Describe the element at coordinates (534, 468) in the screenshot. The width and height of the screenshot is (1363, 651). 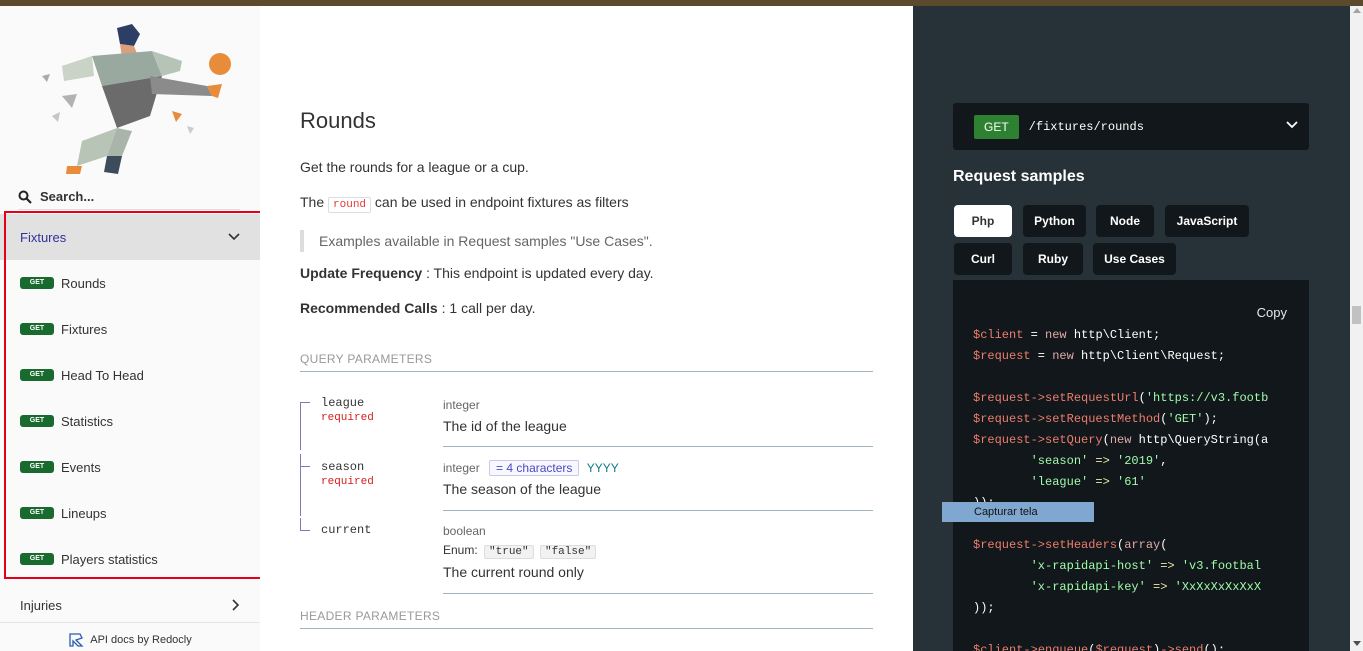
I see `param-constraint: = 4 characters` at that location.